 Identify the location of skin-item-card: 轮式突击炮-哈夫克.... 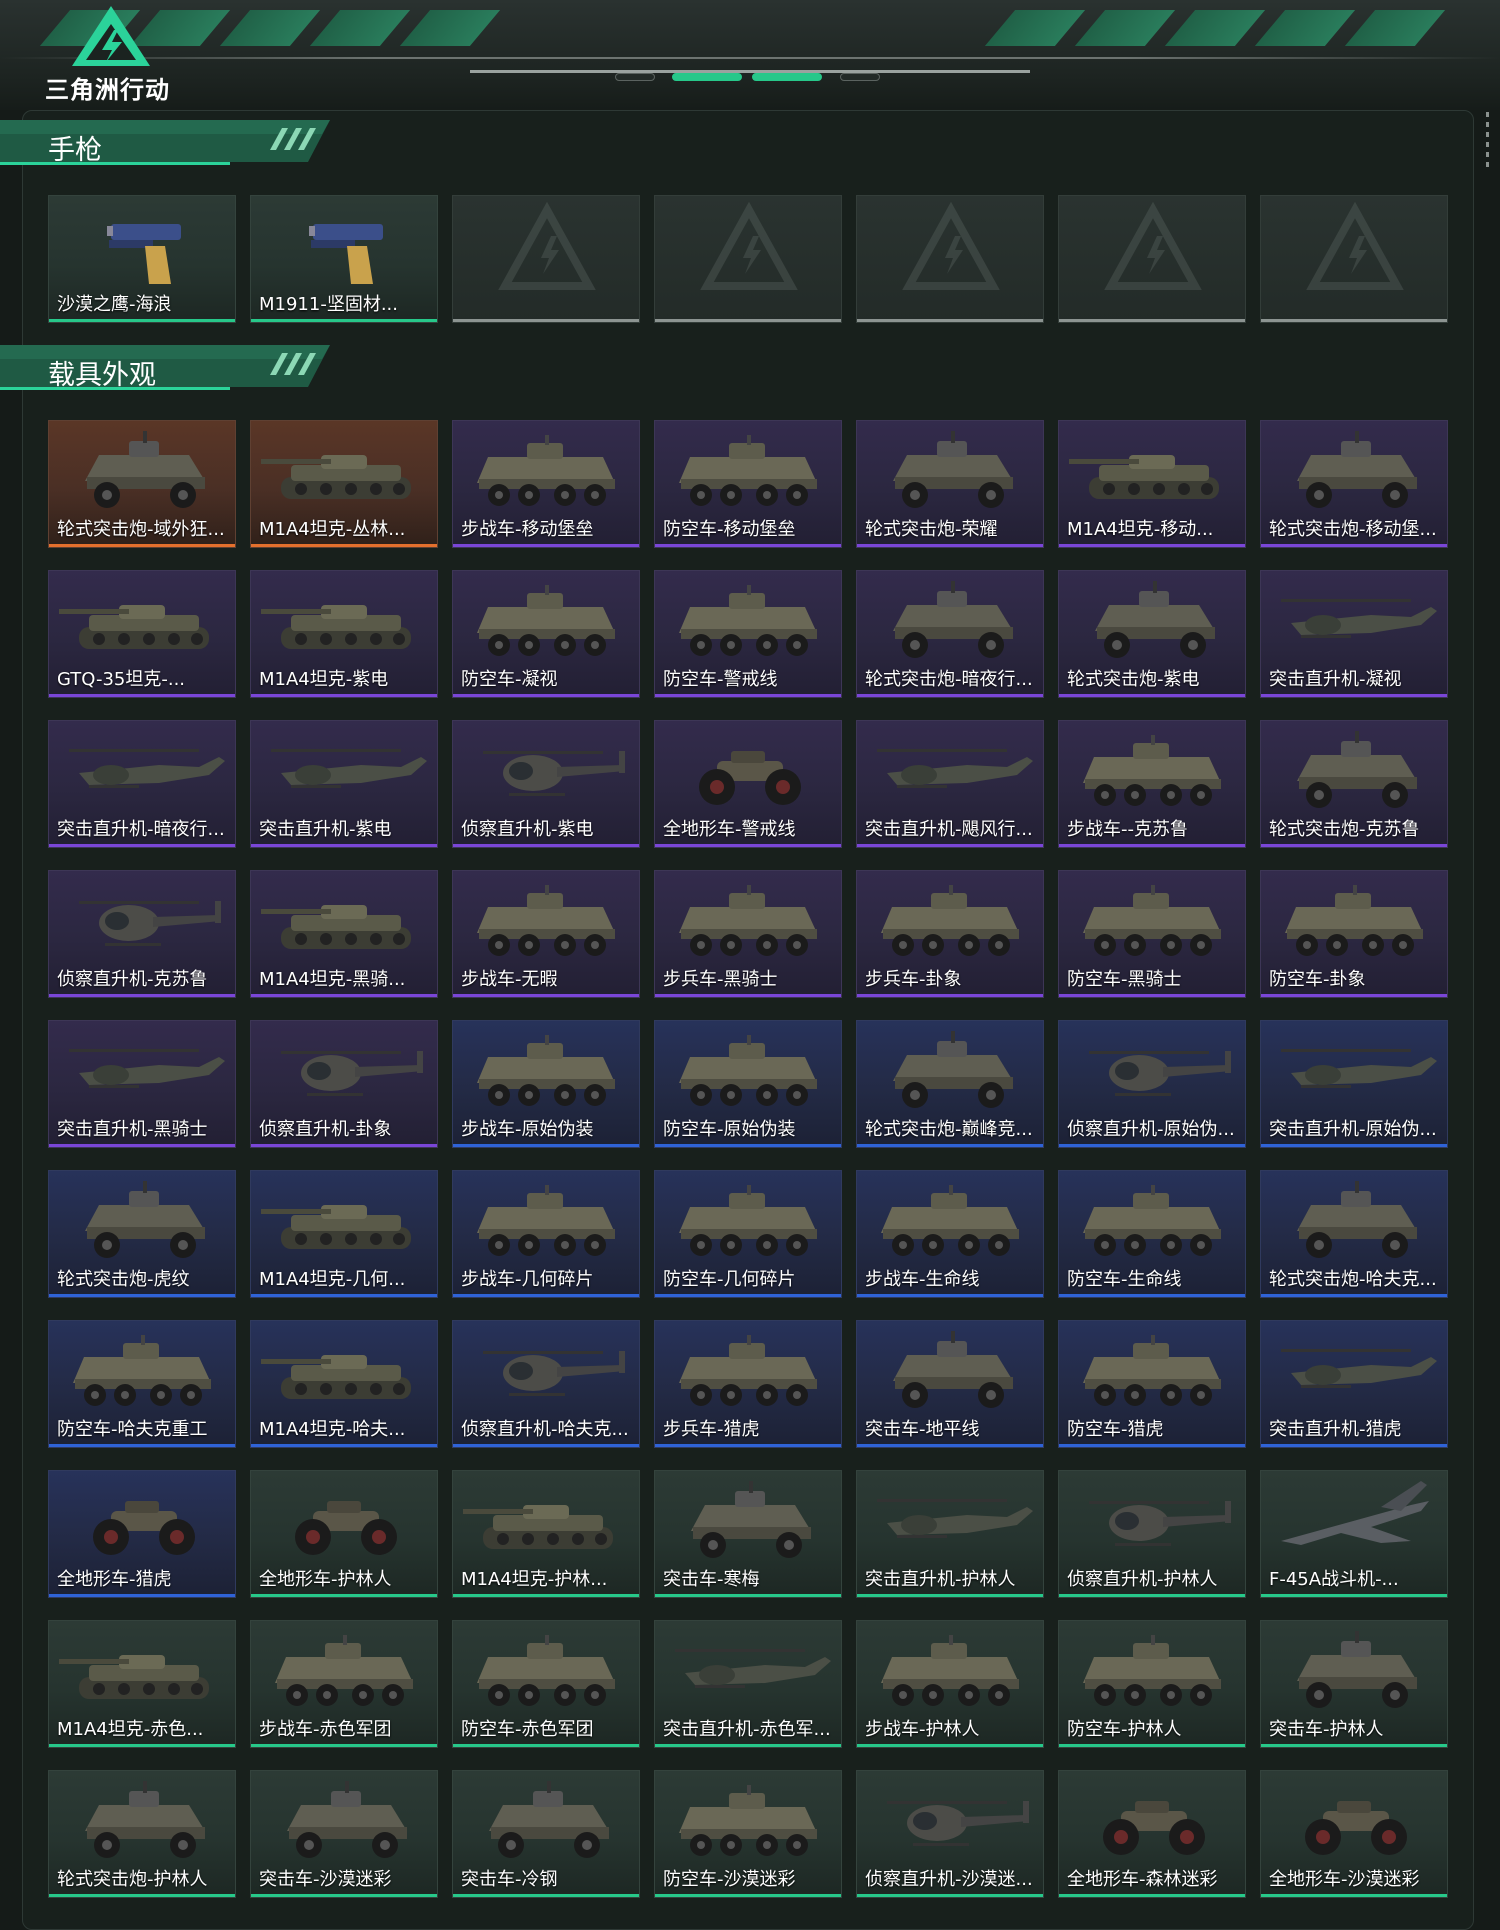
(1354, 1234).